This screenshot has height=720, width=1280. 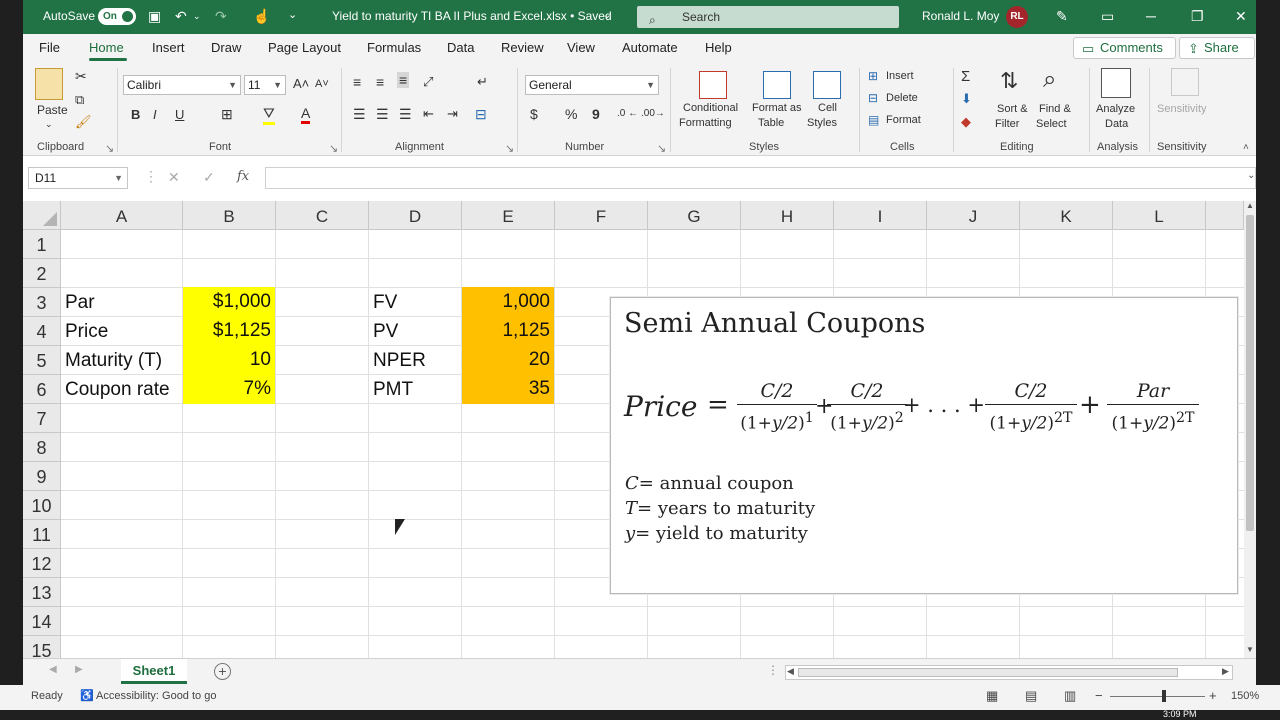 I want to click on tab-home: Home, so click(x=106, y=47).